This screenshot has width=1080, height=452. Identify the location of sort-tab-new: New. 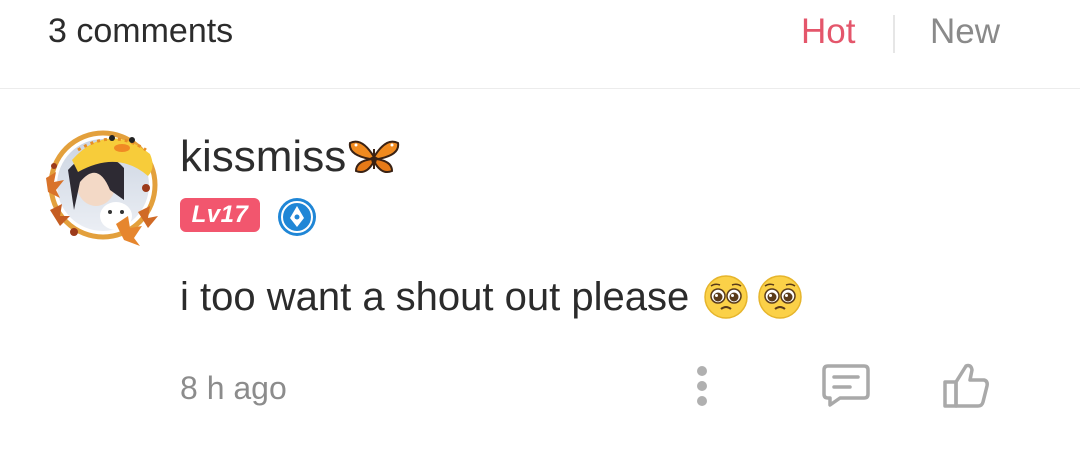
(965, 32).